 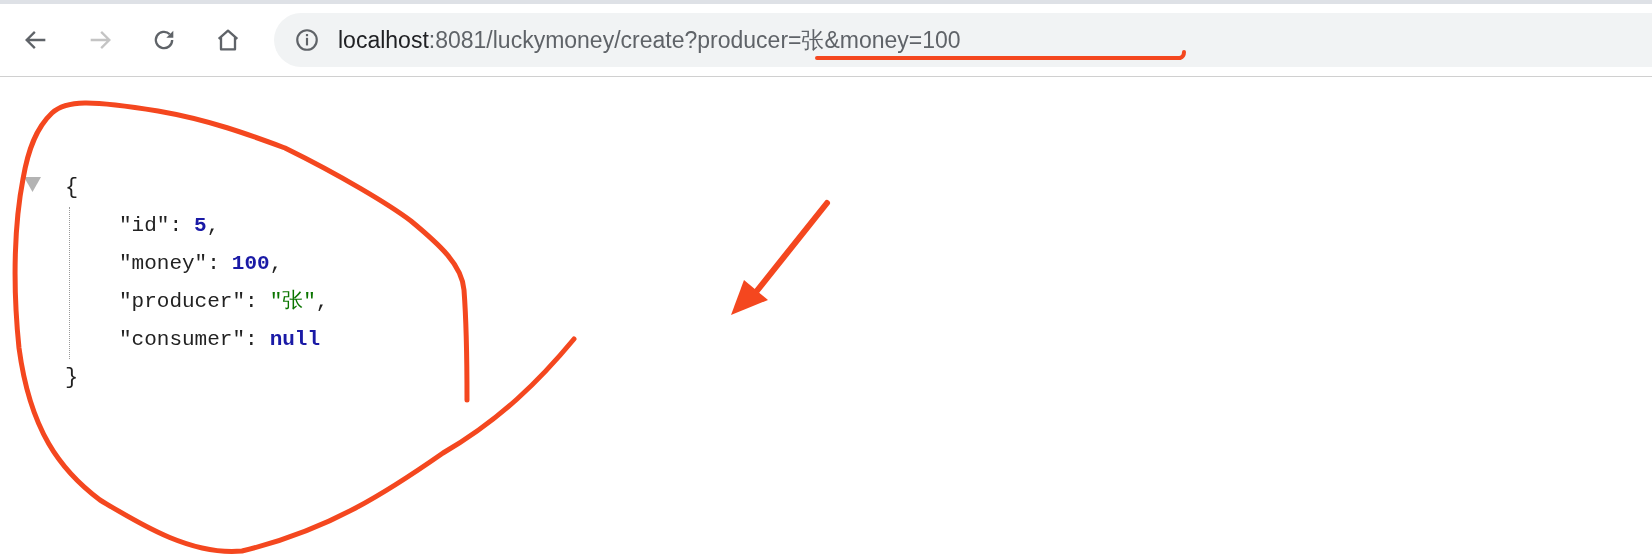 What do you see at coordinates (292, 301) in the screenshot?
I see `json-value: "张"` at bounding box center [292, 301].